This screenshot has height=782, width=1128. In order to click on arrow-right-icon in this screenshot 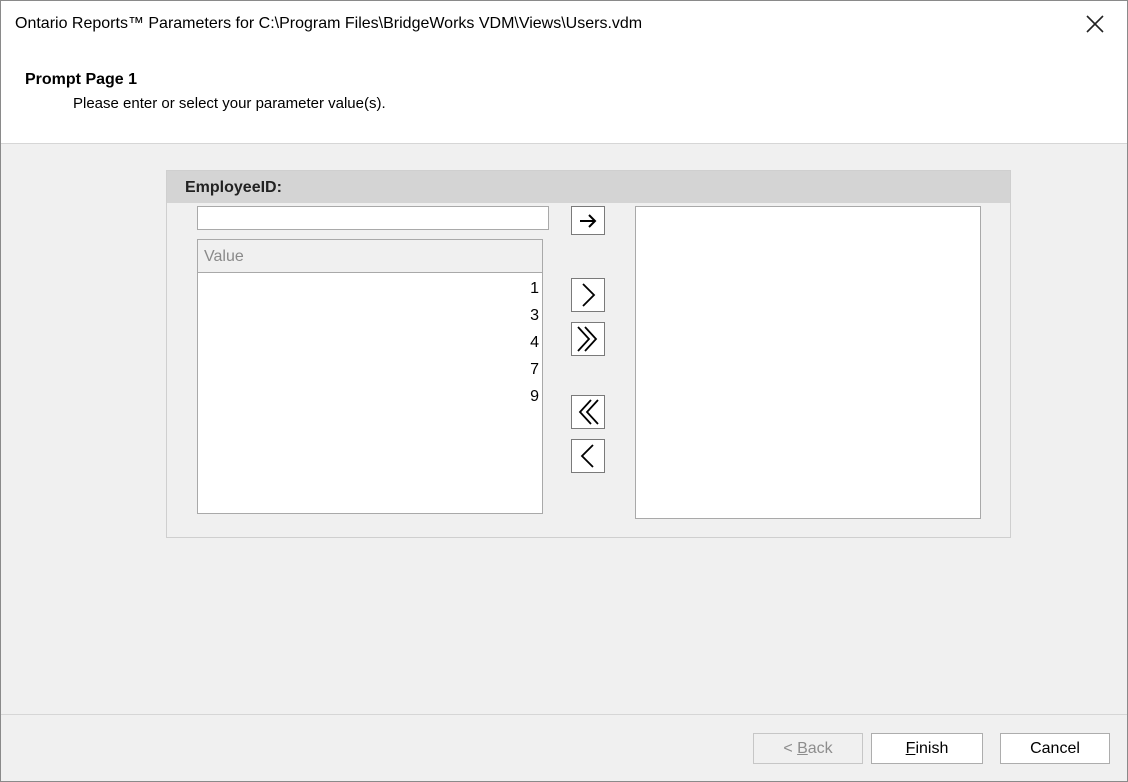, I will do `click(588, 220)`.